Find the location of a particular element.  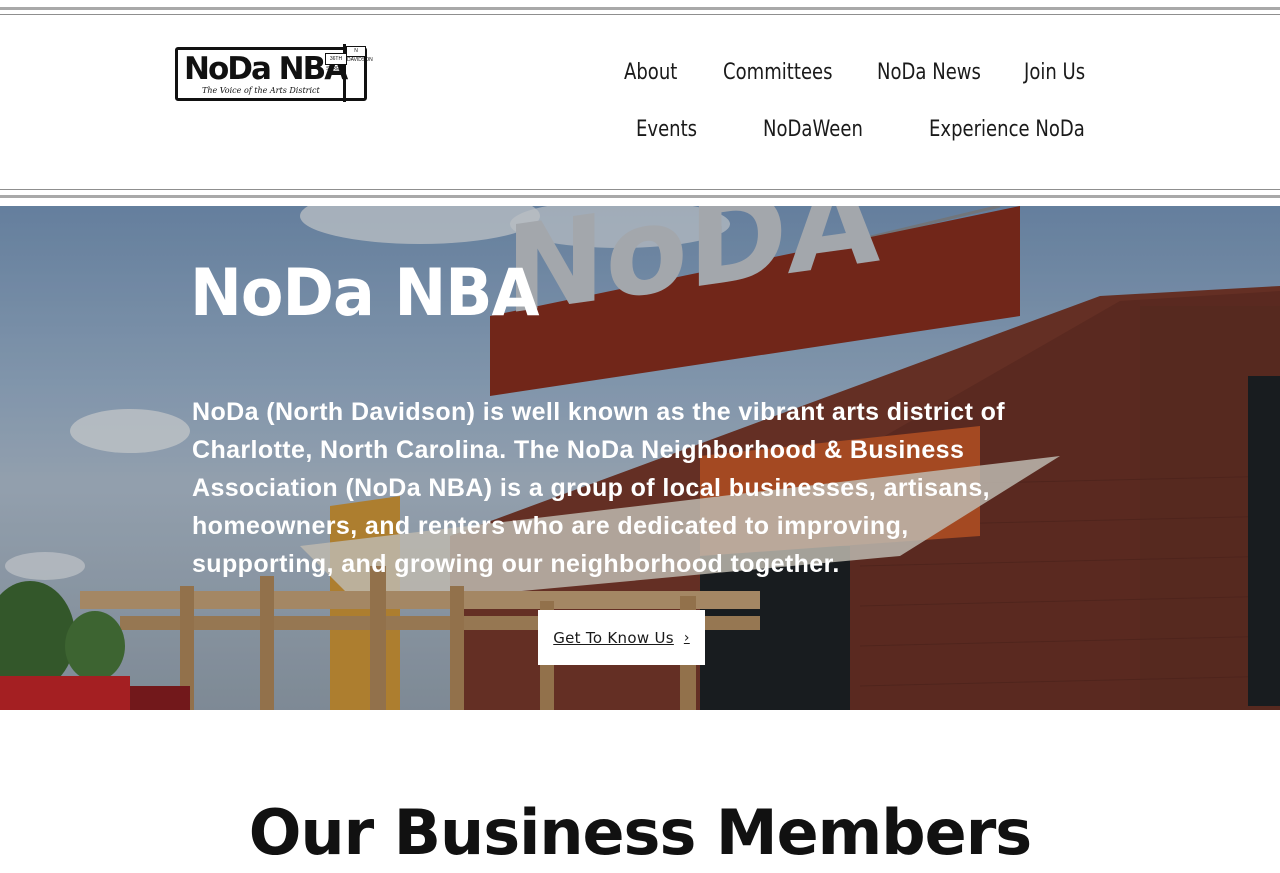

nav-committees: Committees is located at coordinates (778, 73).